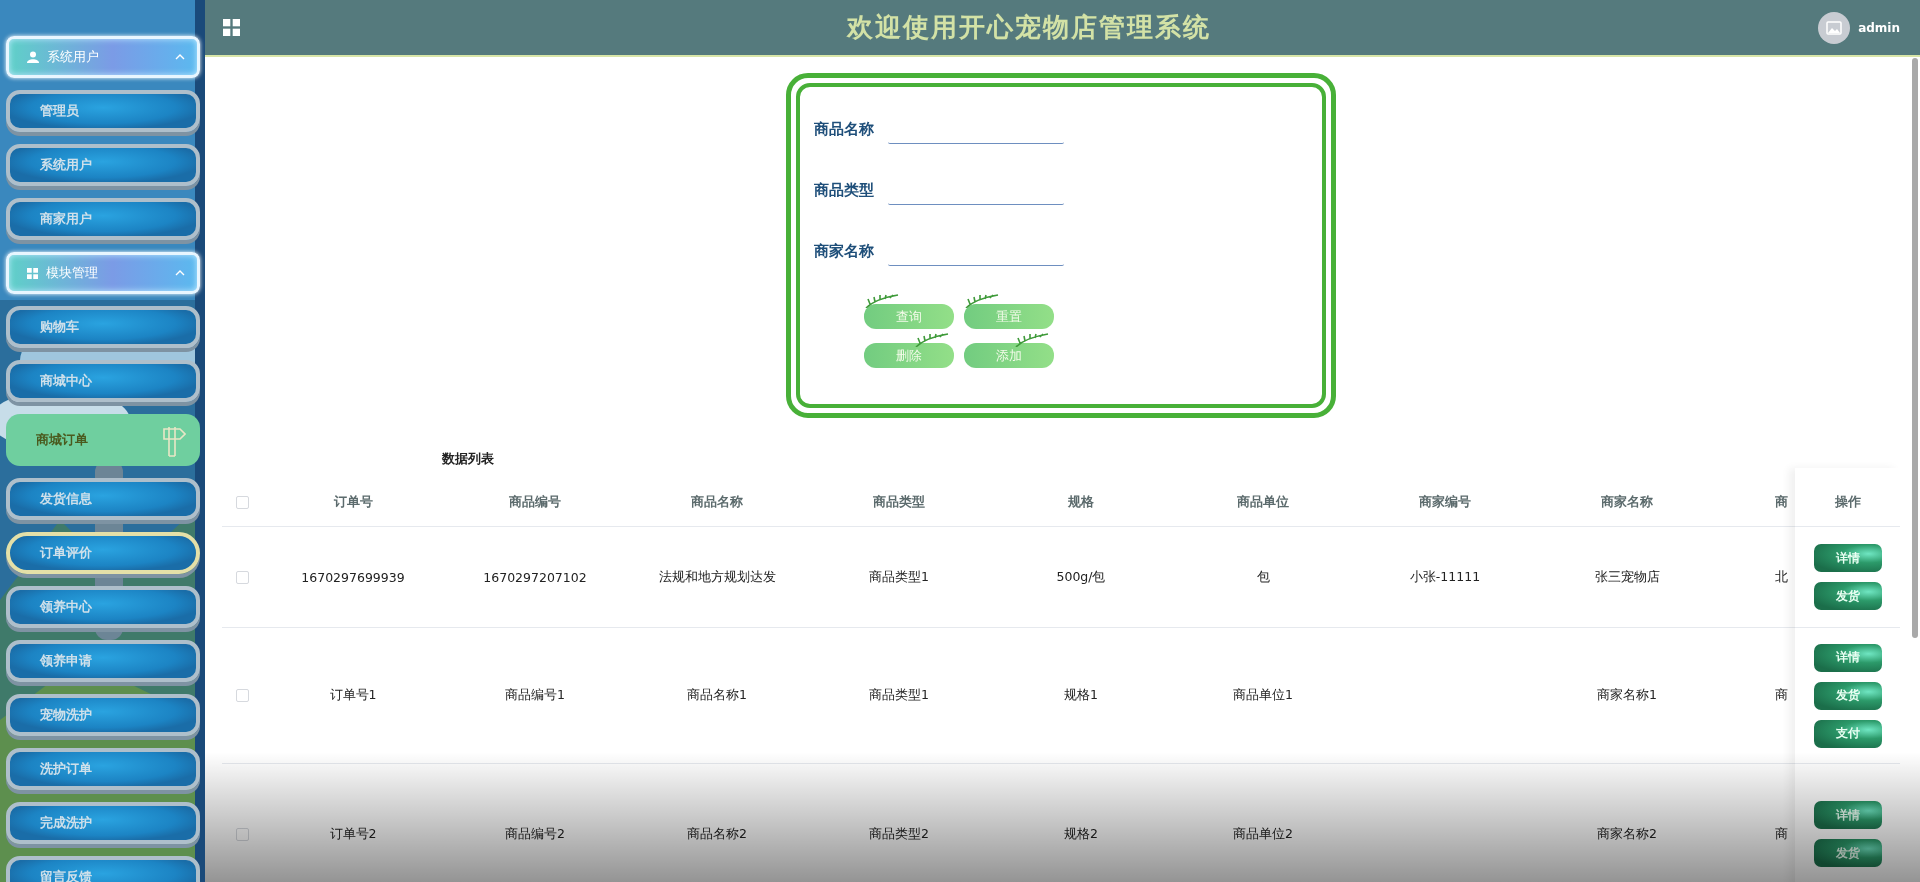 Image resolution: width=1920 pixels, height=882 pixels. I want to click on menu-icon, so click(231, 27).